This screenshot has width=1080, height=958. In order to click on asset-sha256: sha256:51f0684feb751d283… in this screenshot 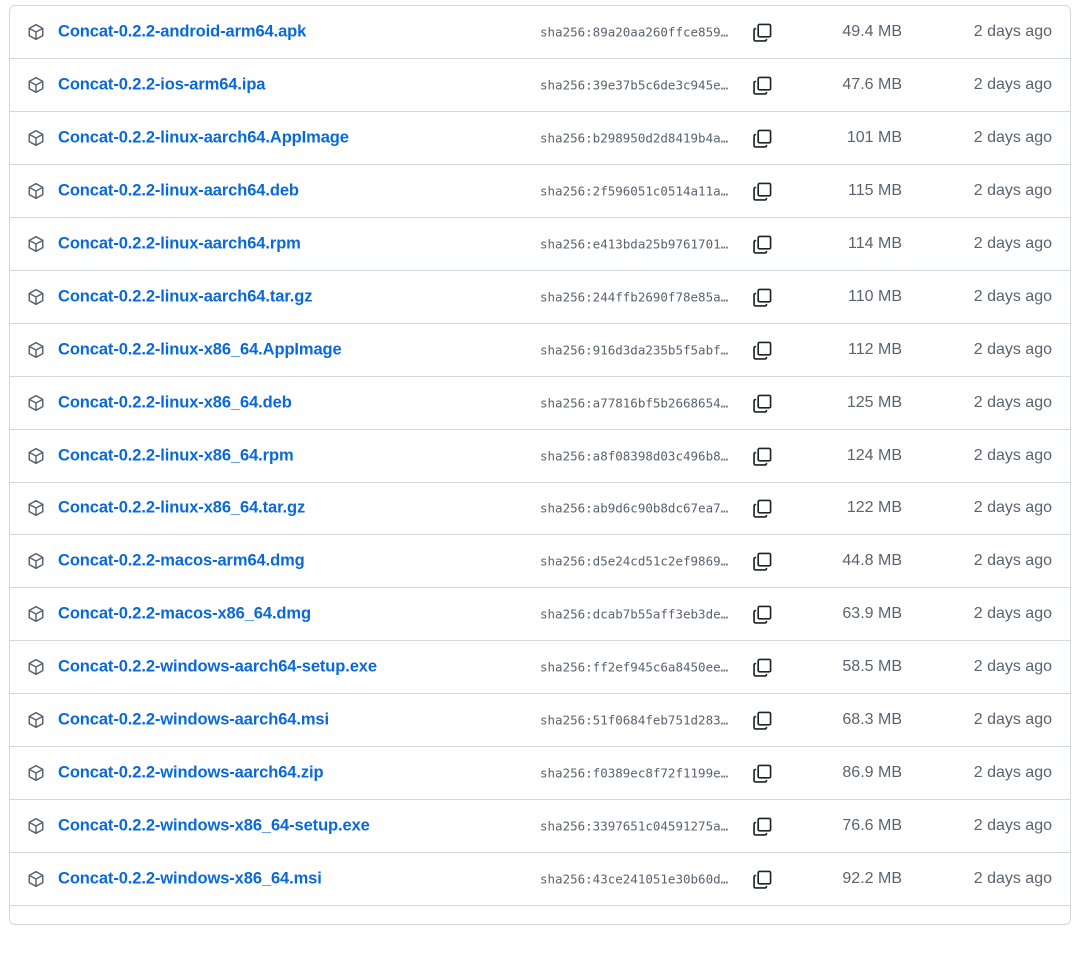, I will do `click(634, 720)`.